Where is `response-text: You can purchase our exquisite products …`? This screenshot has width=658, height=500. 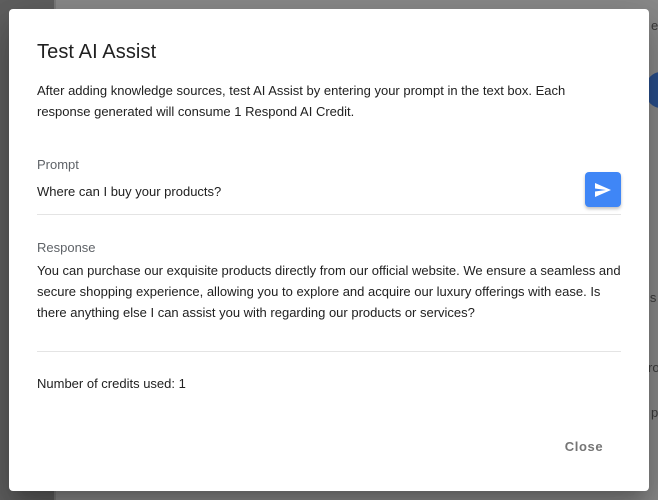
response-text: You can purchase our exquisite products … is located at coordinates (329, 291).